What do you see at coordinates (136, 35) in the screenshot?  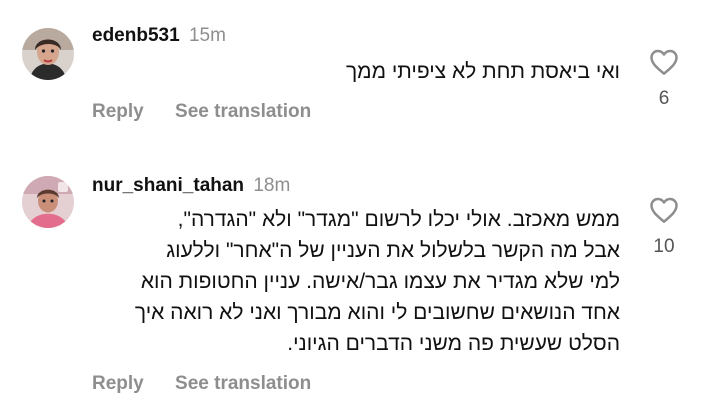 I see `username-link: edenb531` at bounding box center [136, 35].